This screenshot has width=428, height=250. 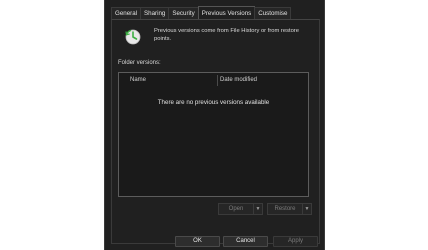 I want to click on tab-sharing: Sharing, so click(x=155, y=13).